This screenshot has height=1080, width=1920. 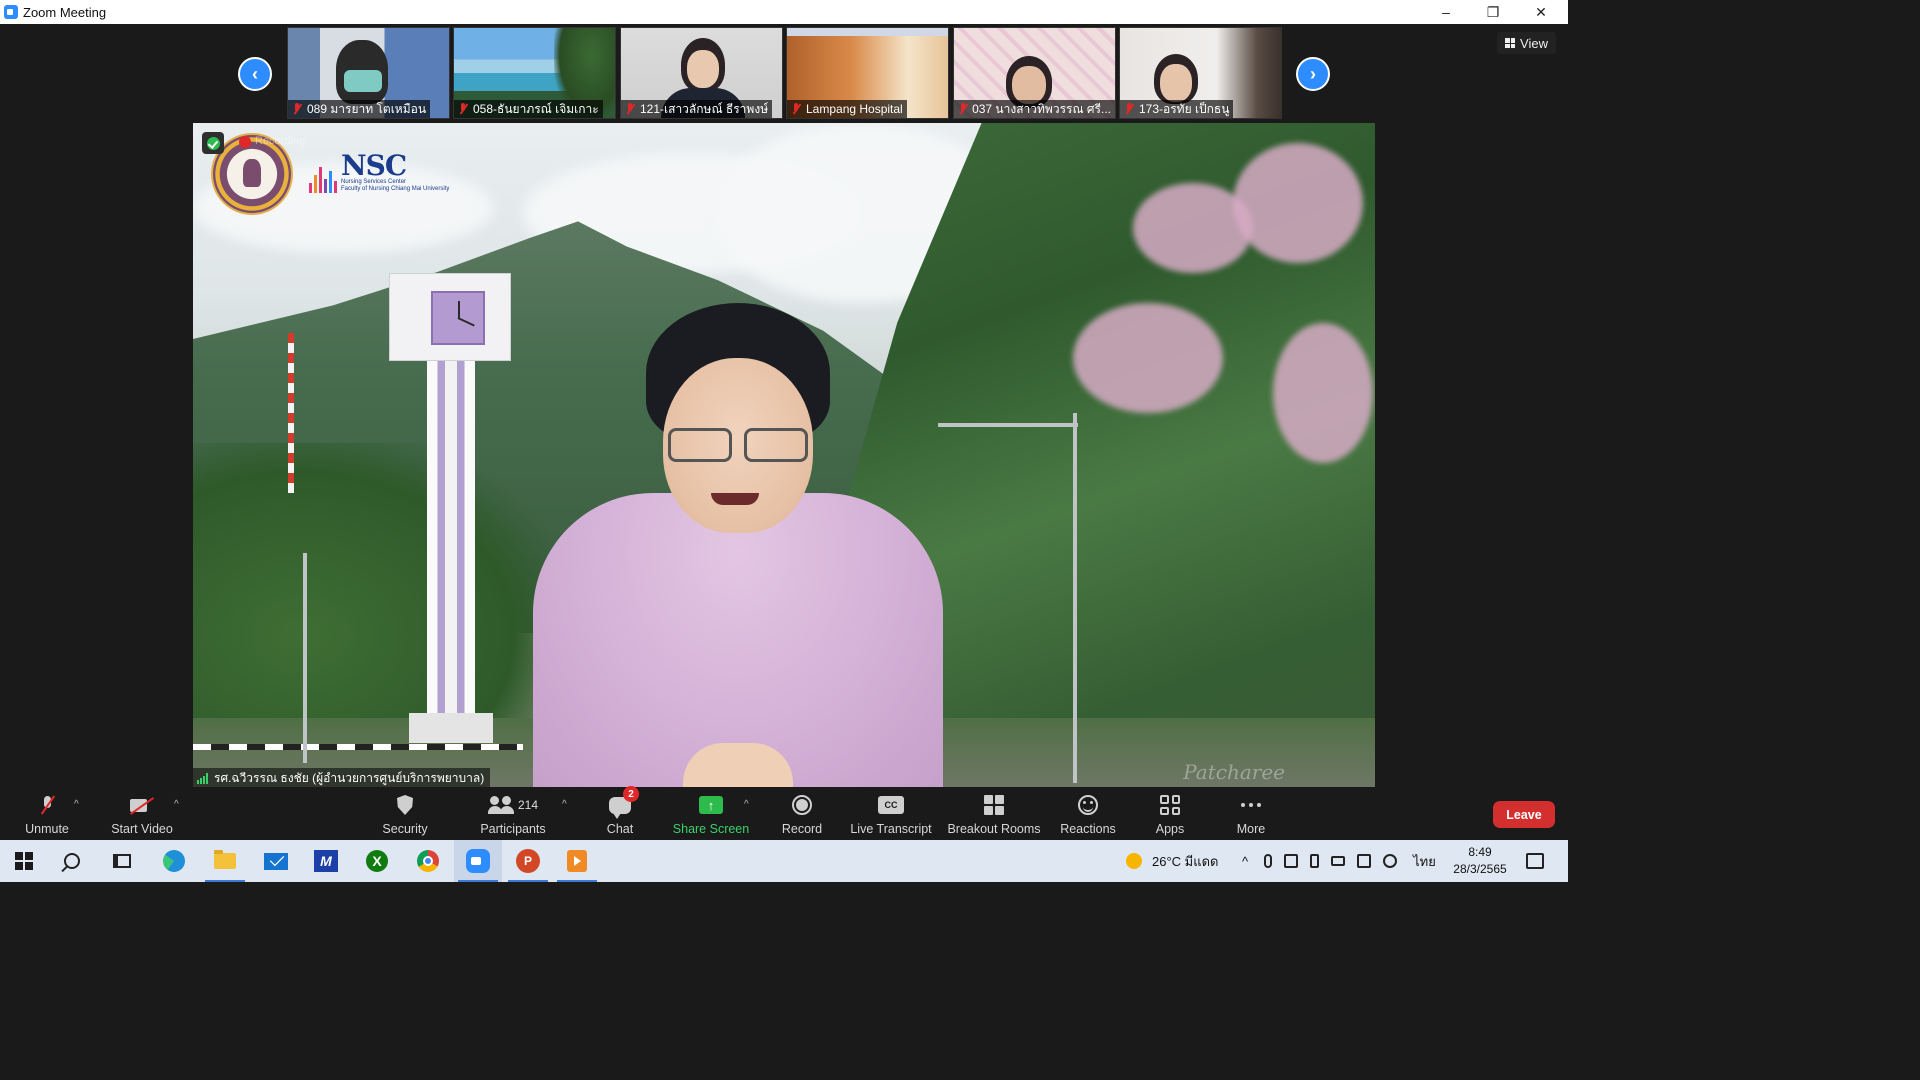 What do you see at coordinates (176, 804) in the screenshot?
I see `video-options-caret: ^` at bounding box center [176, 804].